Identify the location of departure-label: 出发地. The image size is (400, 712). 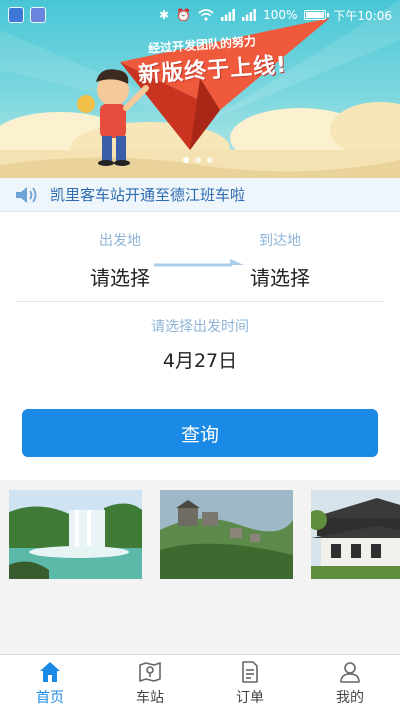
(120, 241).